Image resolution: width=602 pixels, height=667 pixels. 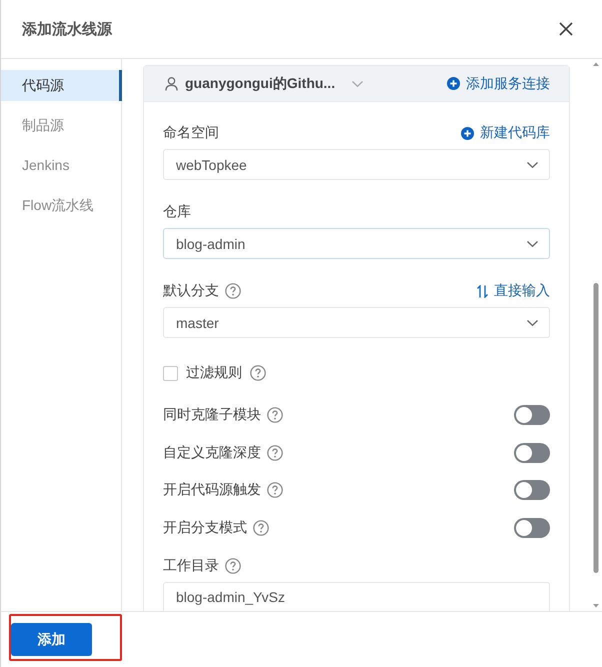 I want to click on select-field: webTopkee, so click(x=356, y=164).